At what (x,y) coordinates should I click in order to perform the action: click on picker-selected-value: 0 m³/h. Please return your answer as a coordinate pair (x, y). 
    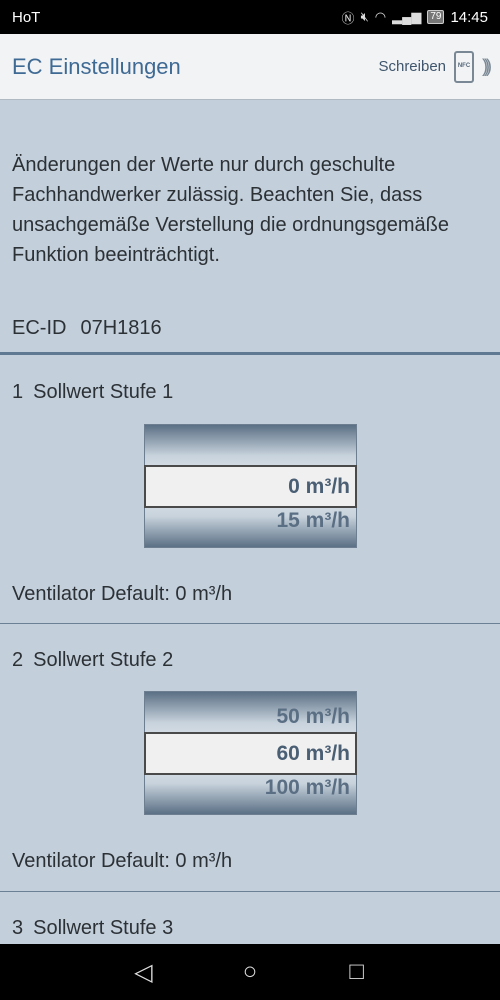
    Looking at the image, I should click on (319, 486).